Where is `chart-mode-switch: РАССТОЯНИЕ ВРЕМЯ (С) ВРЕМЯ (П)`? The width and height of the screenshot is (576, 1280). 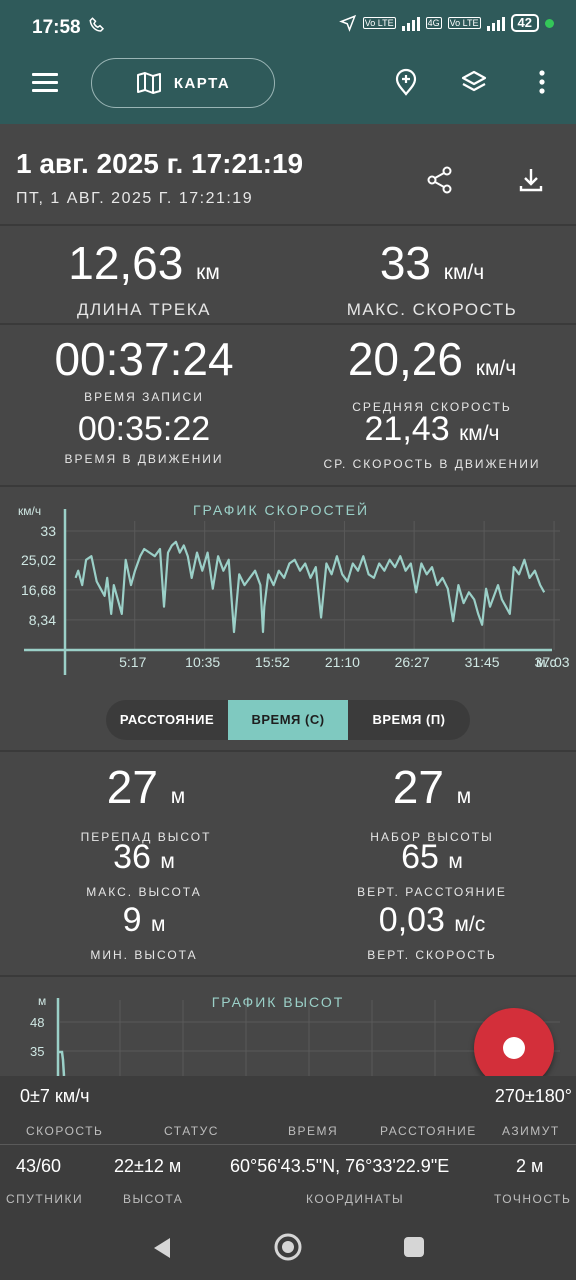 chart-mode-switch: РАССТОЯНИЕ ВРЕМЯ (С) ВРЕМЯ (П) is located at coordinates (288, 720).